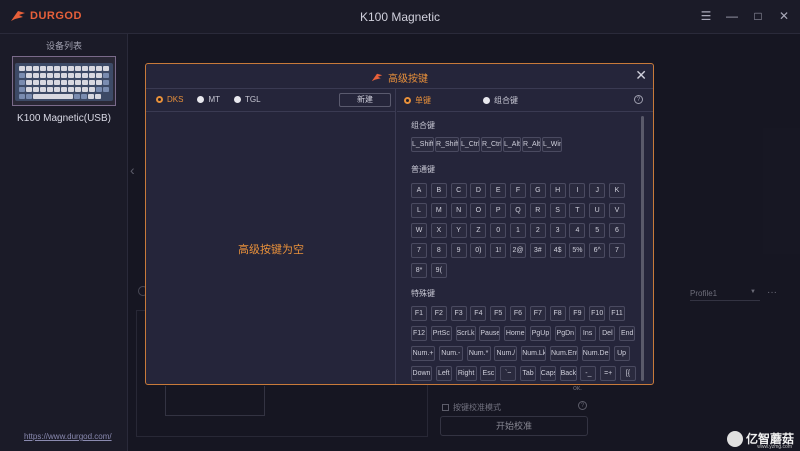 This screenshot has width=800, height=451. What do you see at coordinates (438, 270) in the screenshot?
I see `key-button: 9(` at bounding box center [438, 270].